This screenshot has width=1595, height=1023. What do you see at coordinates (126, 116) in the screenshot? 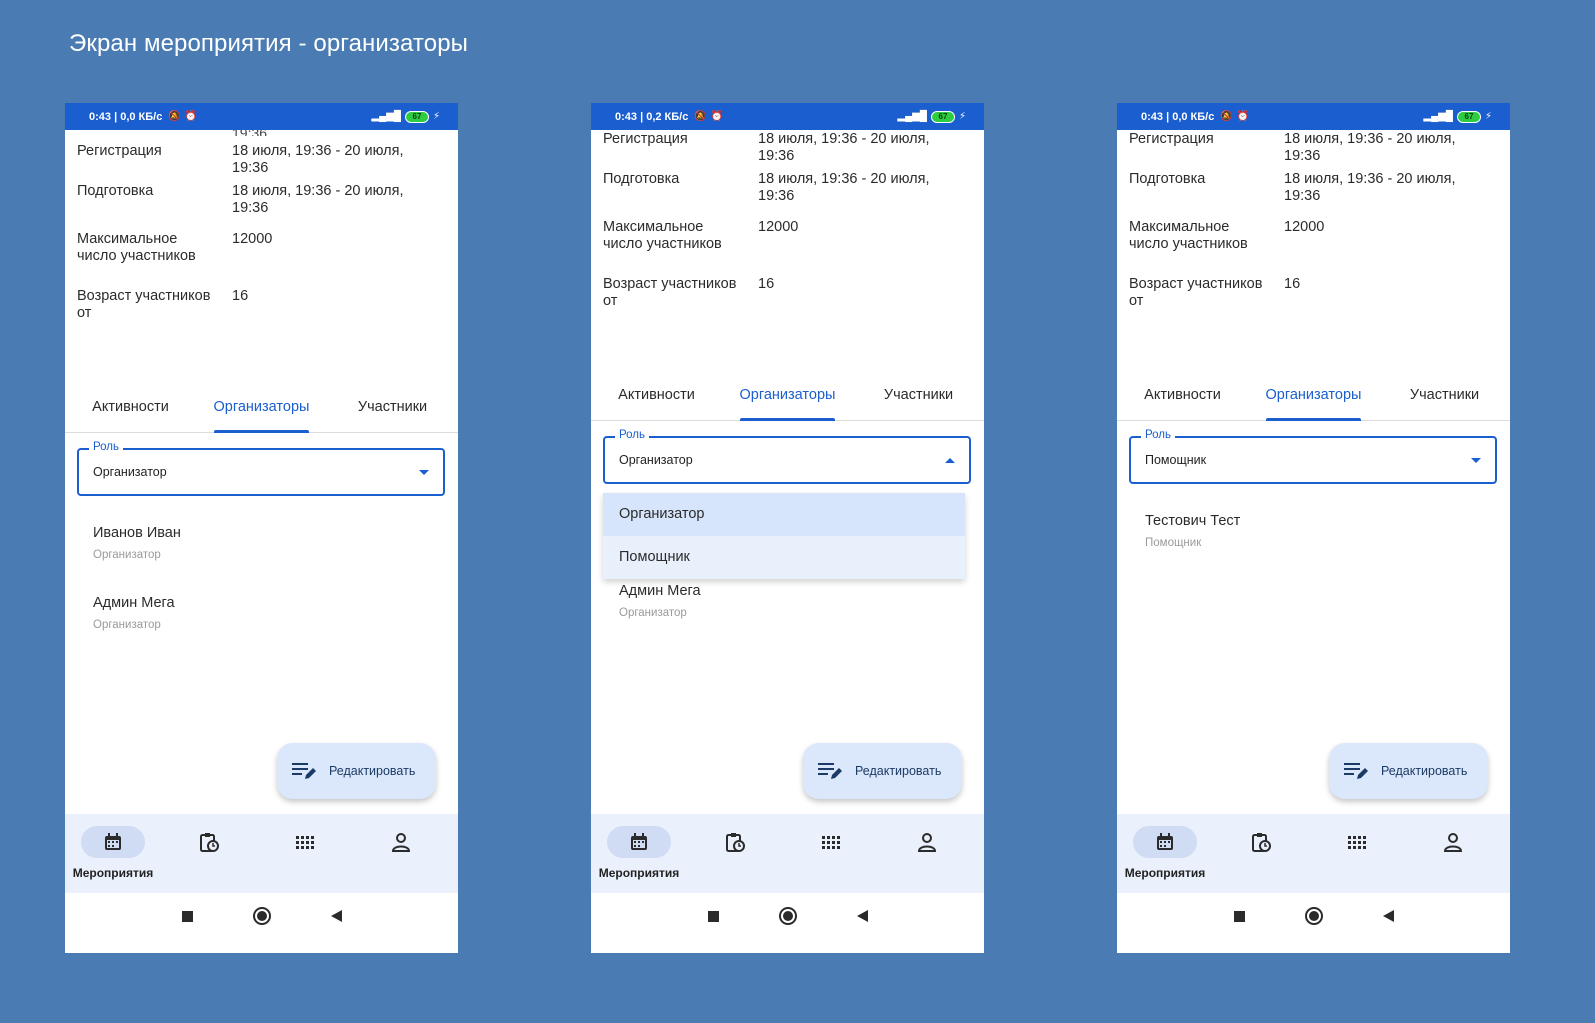
I see `status-text: 0:43 | 0,0 КБ/с` at bounding box center [126, 116].